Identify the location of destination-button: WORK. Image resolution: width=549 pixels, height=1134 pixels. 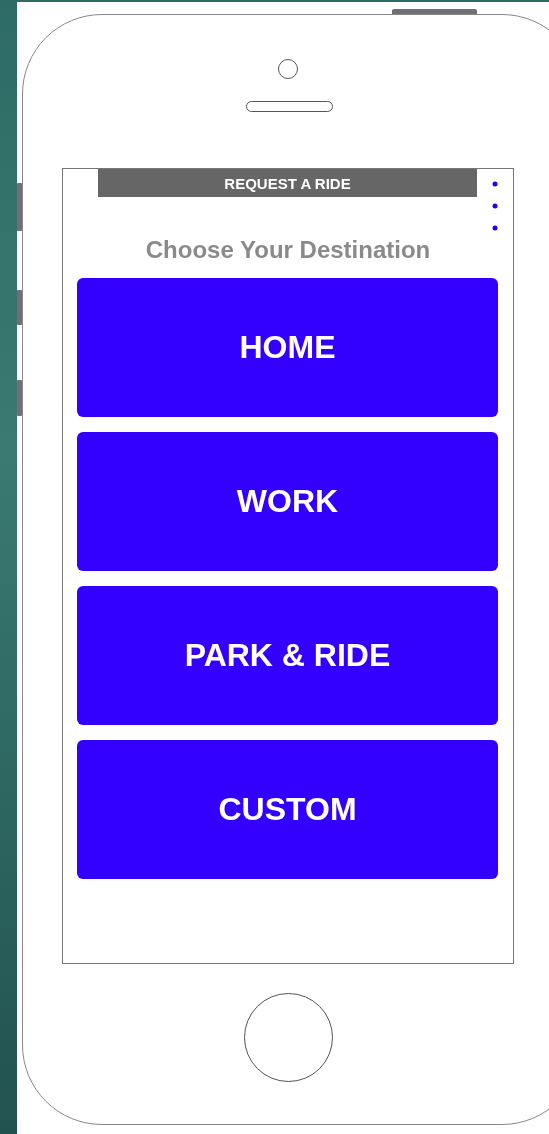
(287, 501).